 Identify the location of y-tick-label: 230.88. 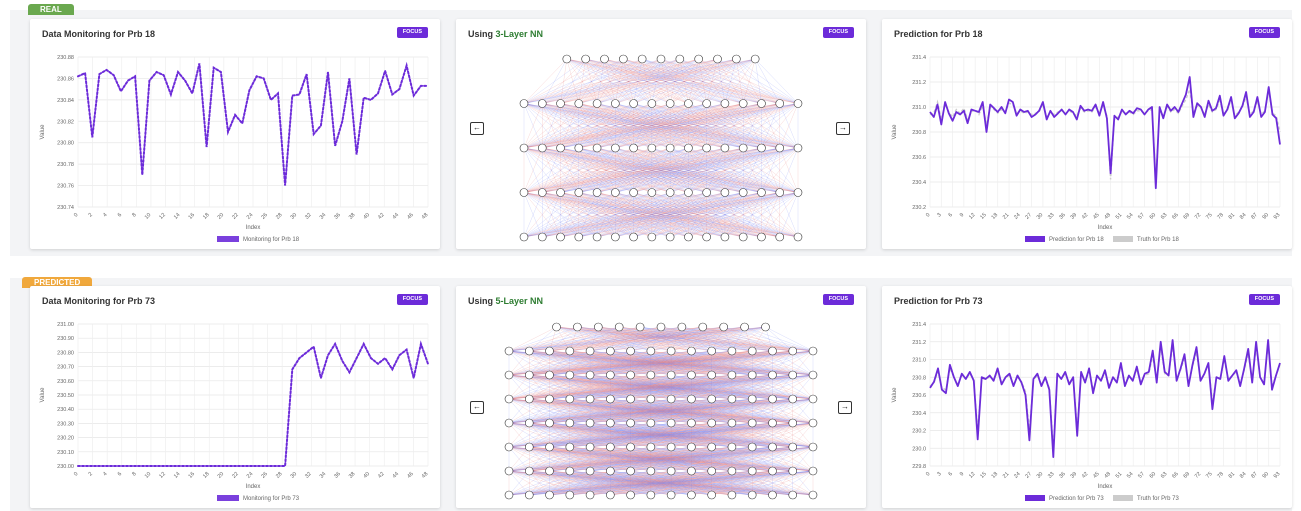
(65, 58).